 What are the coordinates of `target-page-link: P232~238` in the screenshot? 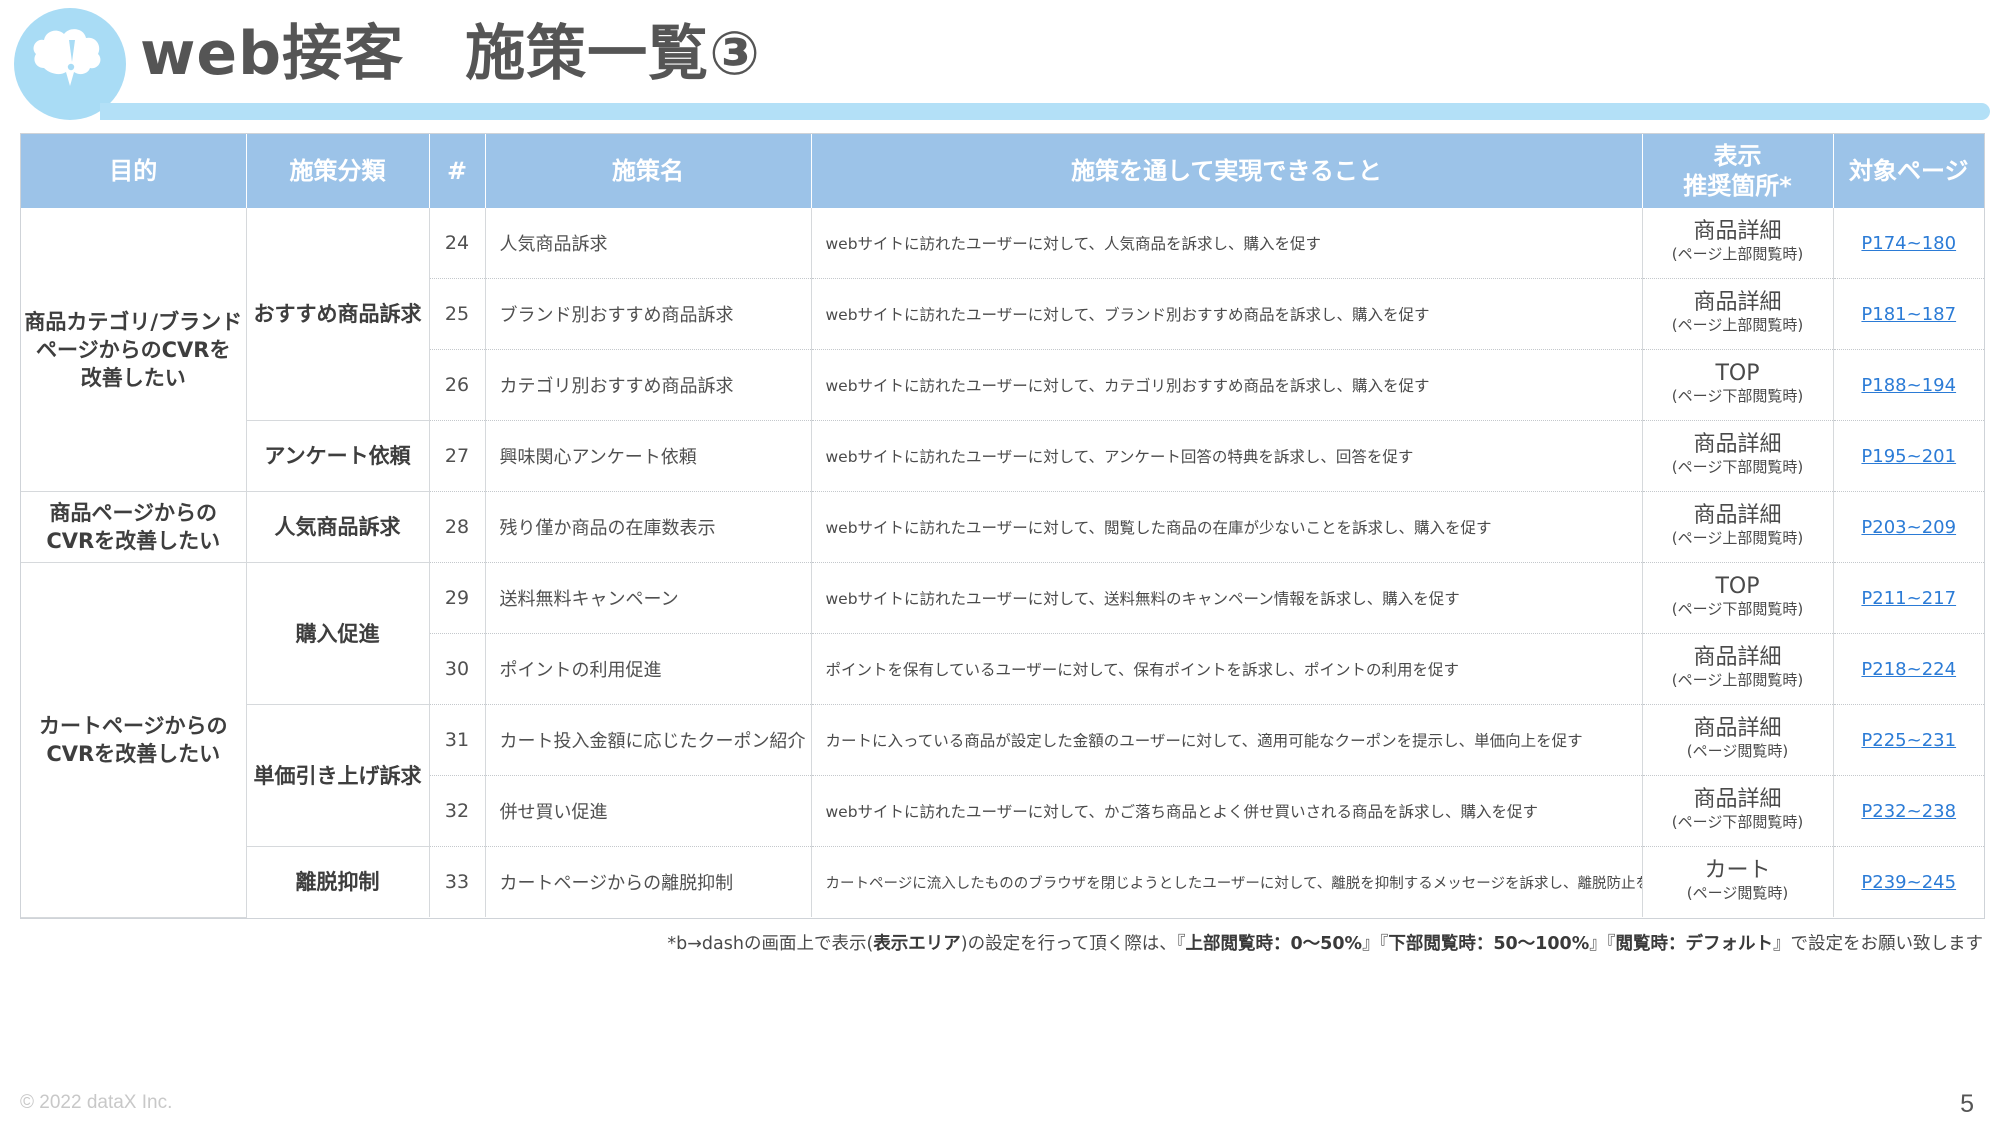 It's located at (1908, 811).